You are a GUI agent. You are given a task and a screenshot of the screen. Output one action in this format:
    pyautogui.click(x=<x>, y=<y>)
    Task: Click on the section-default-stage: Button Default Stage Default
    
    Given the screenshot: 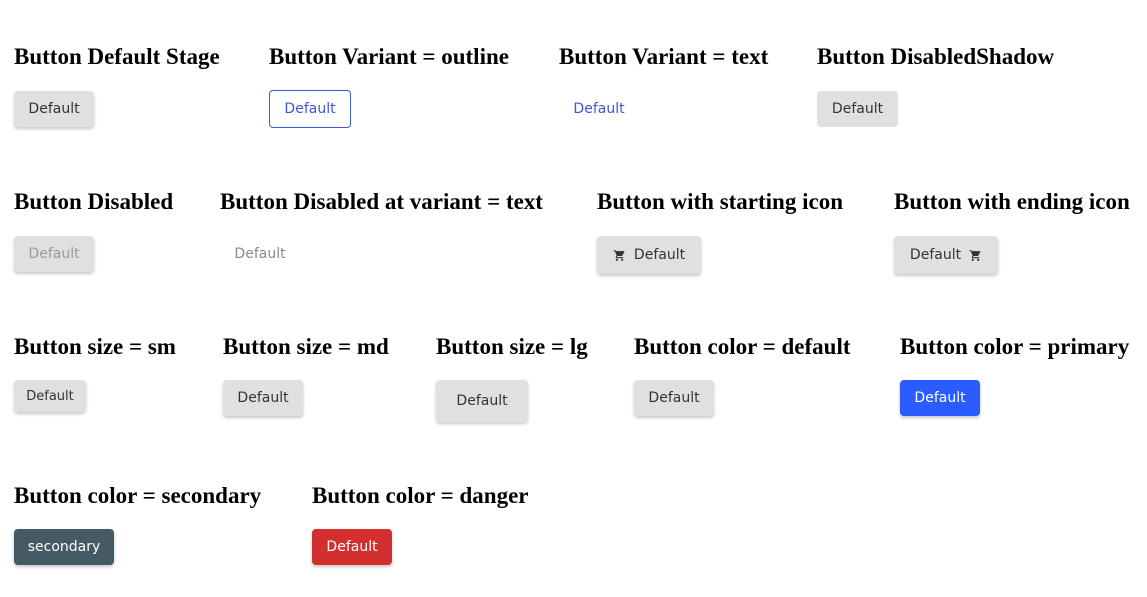 What is the action you would take?
    pyautogui.click(x=117, y=85)
    